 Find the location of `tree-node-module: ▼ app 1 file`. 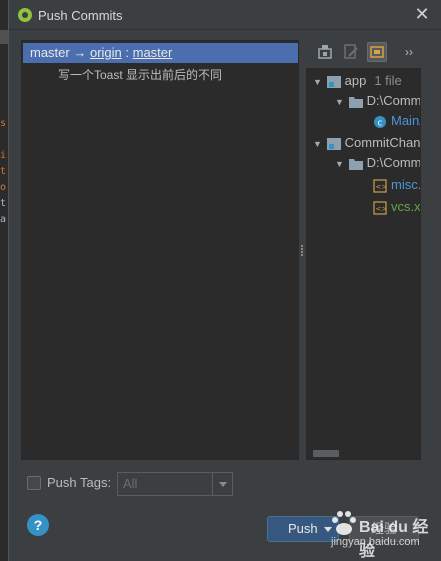

tree-node-module: ▼ app 1 file is located at coordinates (357, 81).